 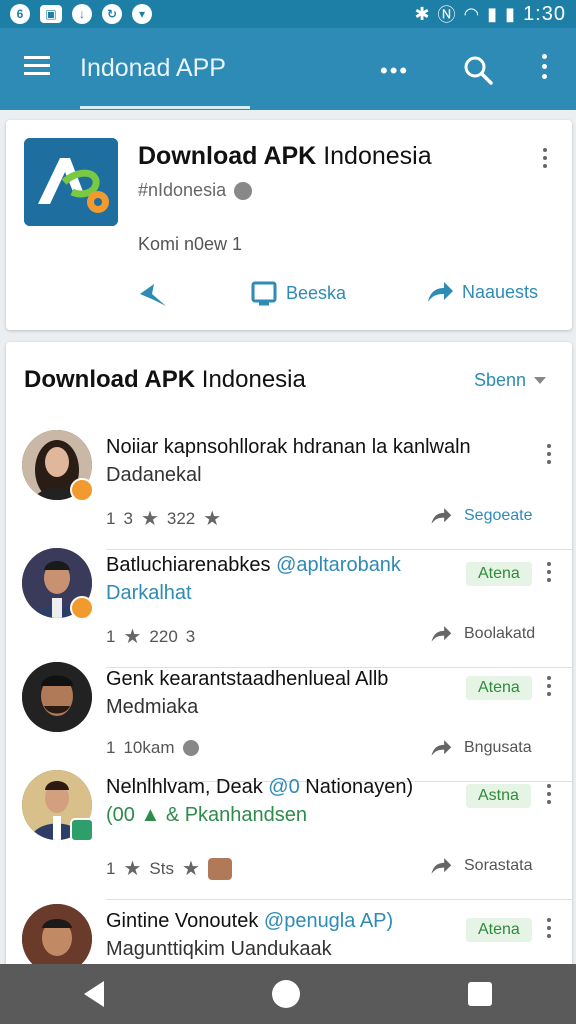 I want to click on item-subtitle: Magunttiqkim Uandukaak, so click(x=219, y=949).